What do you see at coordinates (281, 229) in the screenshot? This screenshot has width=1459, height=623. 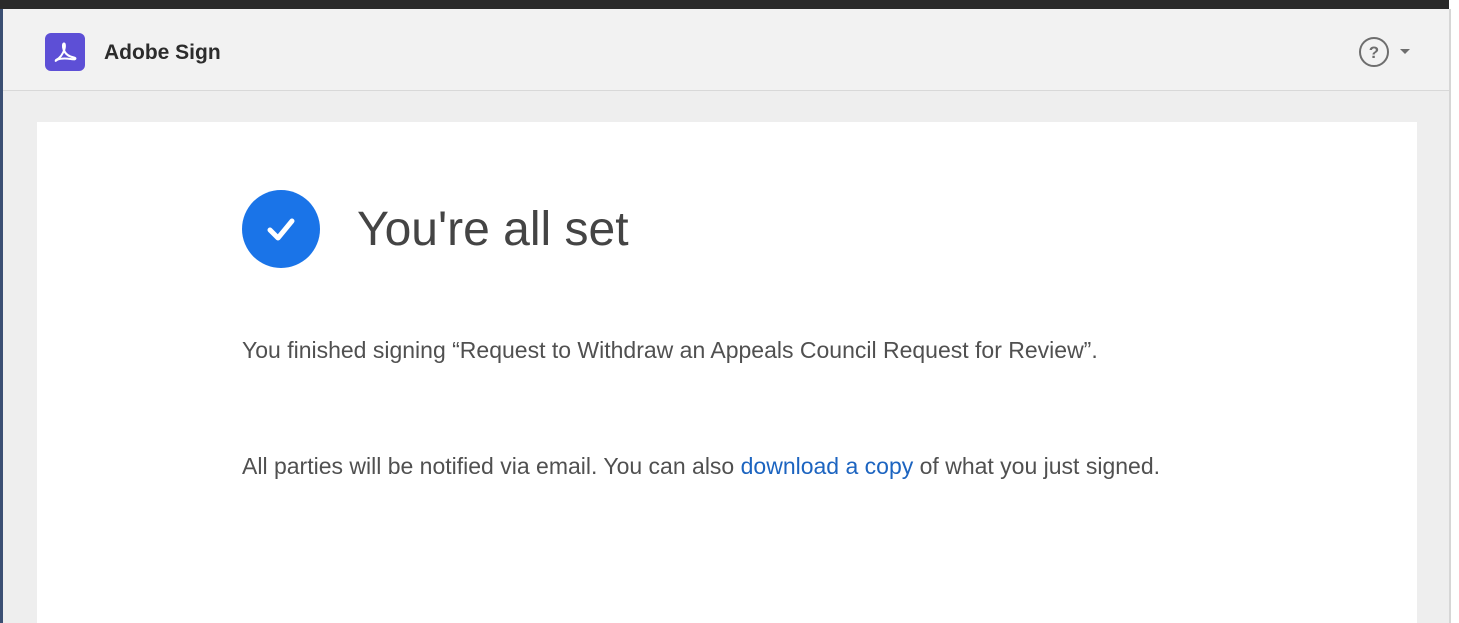 I see `checkmark-circle-icon` at bounding box center [281, 229].